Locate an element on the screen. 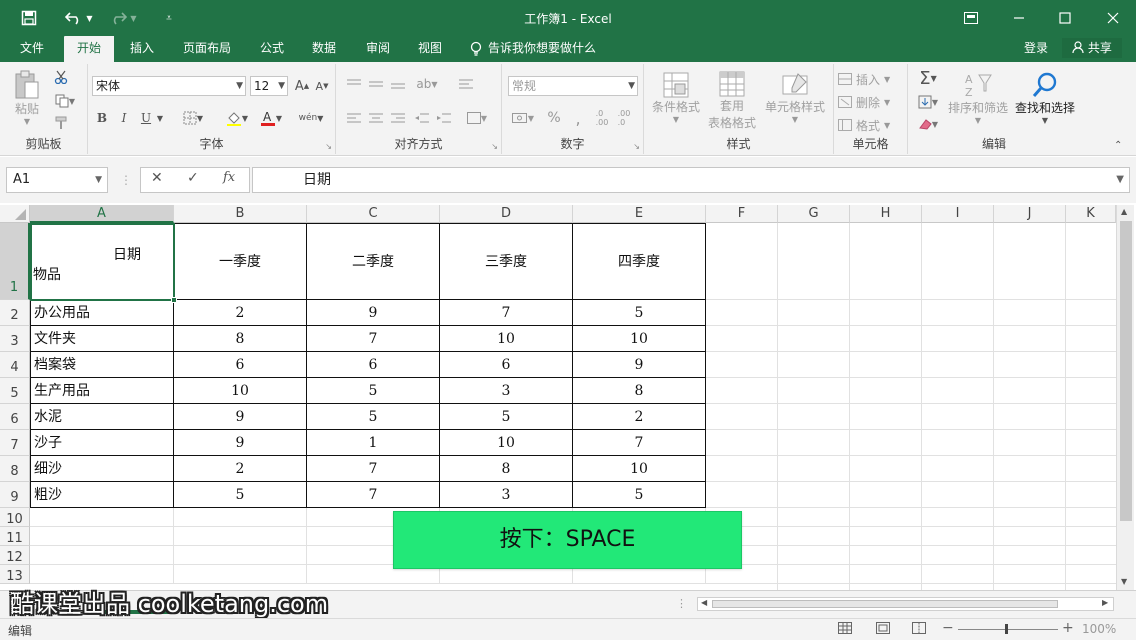  comma-style-icon: , is located at coordinates (578, 118).